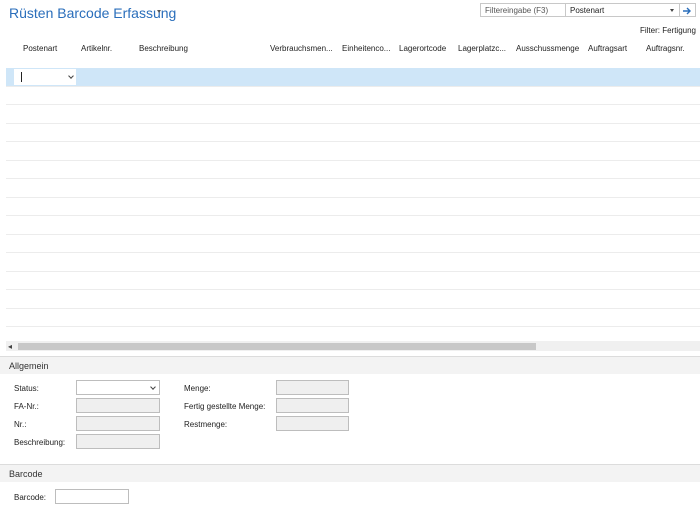  Describe the element at coordinates (622, 10) in the screenshot. I see `filter-field-select: Postenart` at that location.